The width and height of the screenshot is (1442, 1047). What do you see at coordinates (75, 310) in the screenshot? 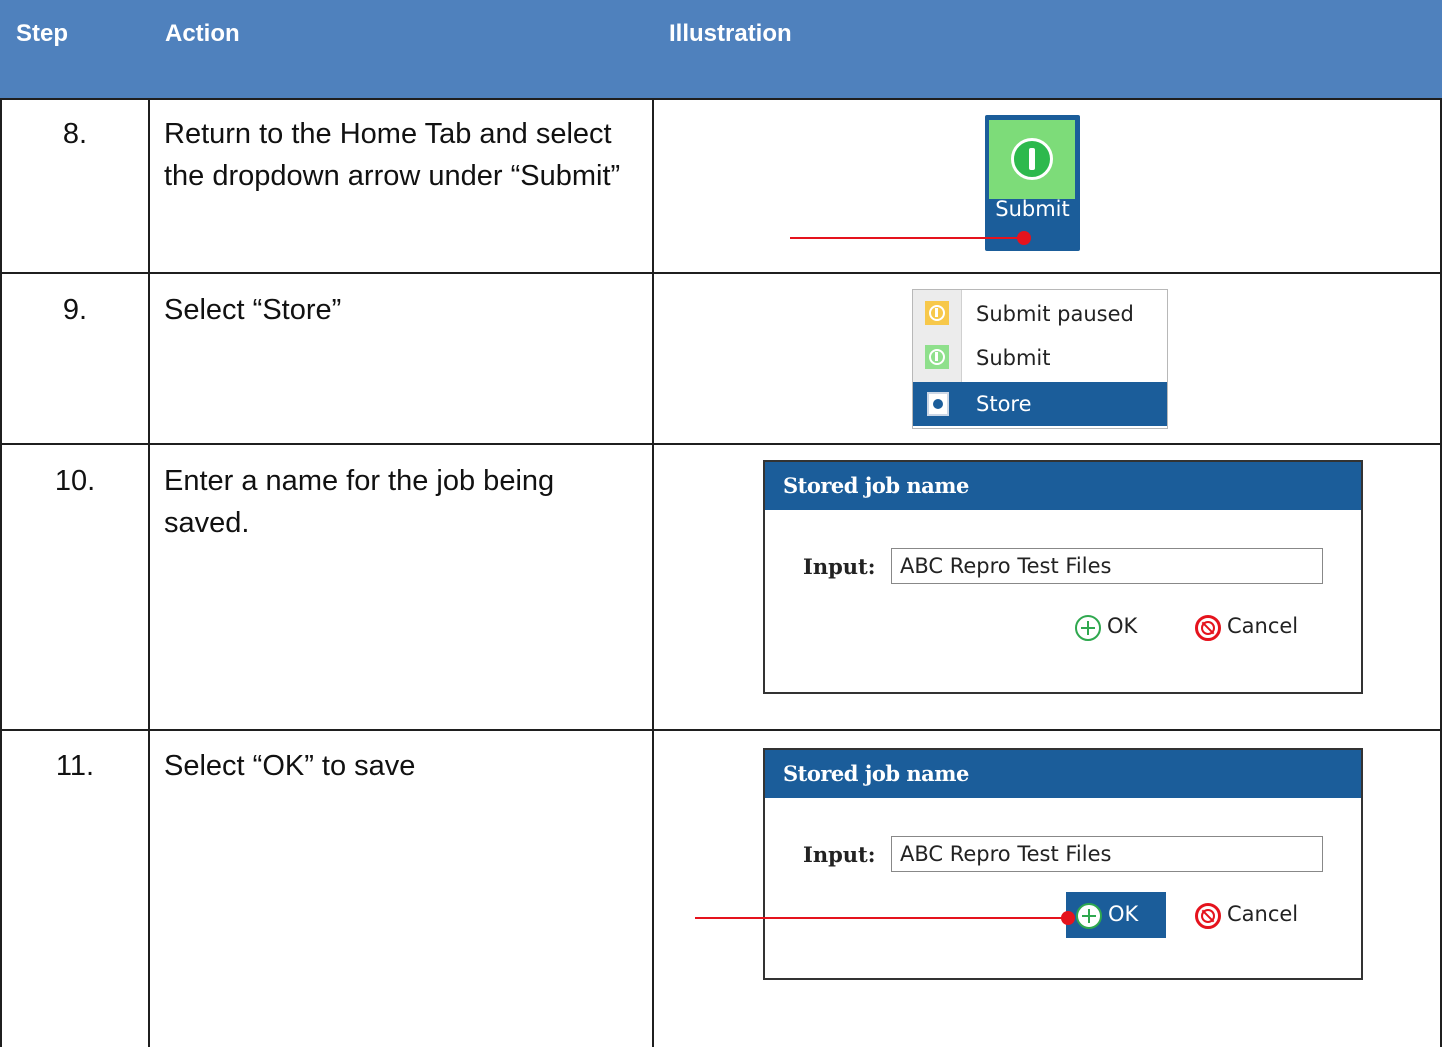
I see `step-number: 9.` at bounding box center [75, 310].